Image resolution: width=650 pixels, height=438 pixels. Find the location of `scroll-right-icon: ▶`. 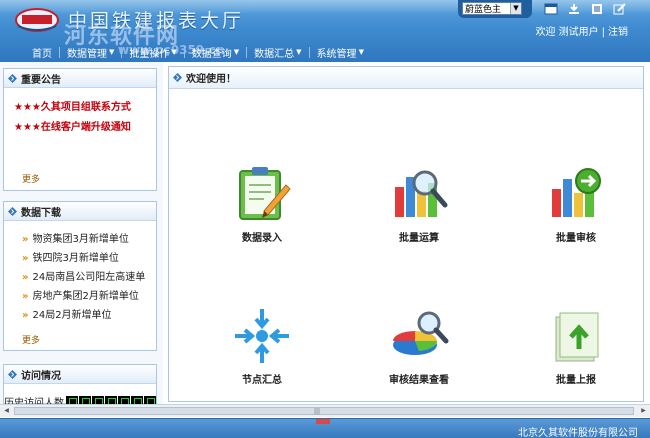

scroll-right-icon: ▶ is located at coordinates (643, 411).